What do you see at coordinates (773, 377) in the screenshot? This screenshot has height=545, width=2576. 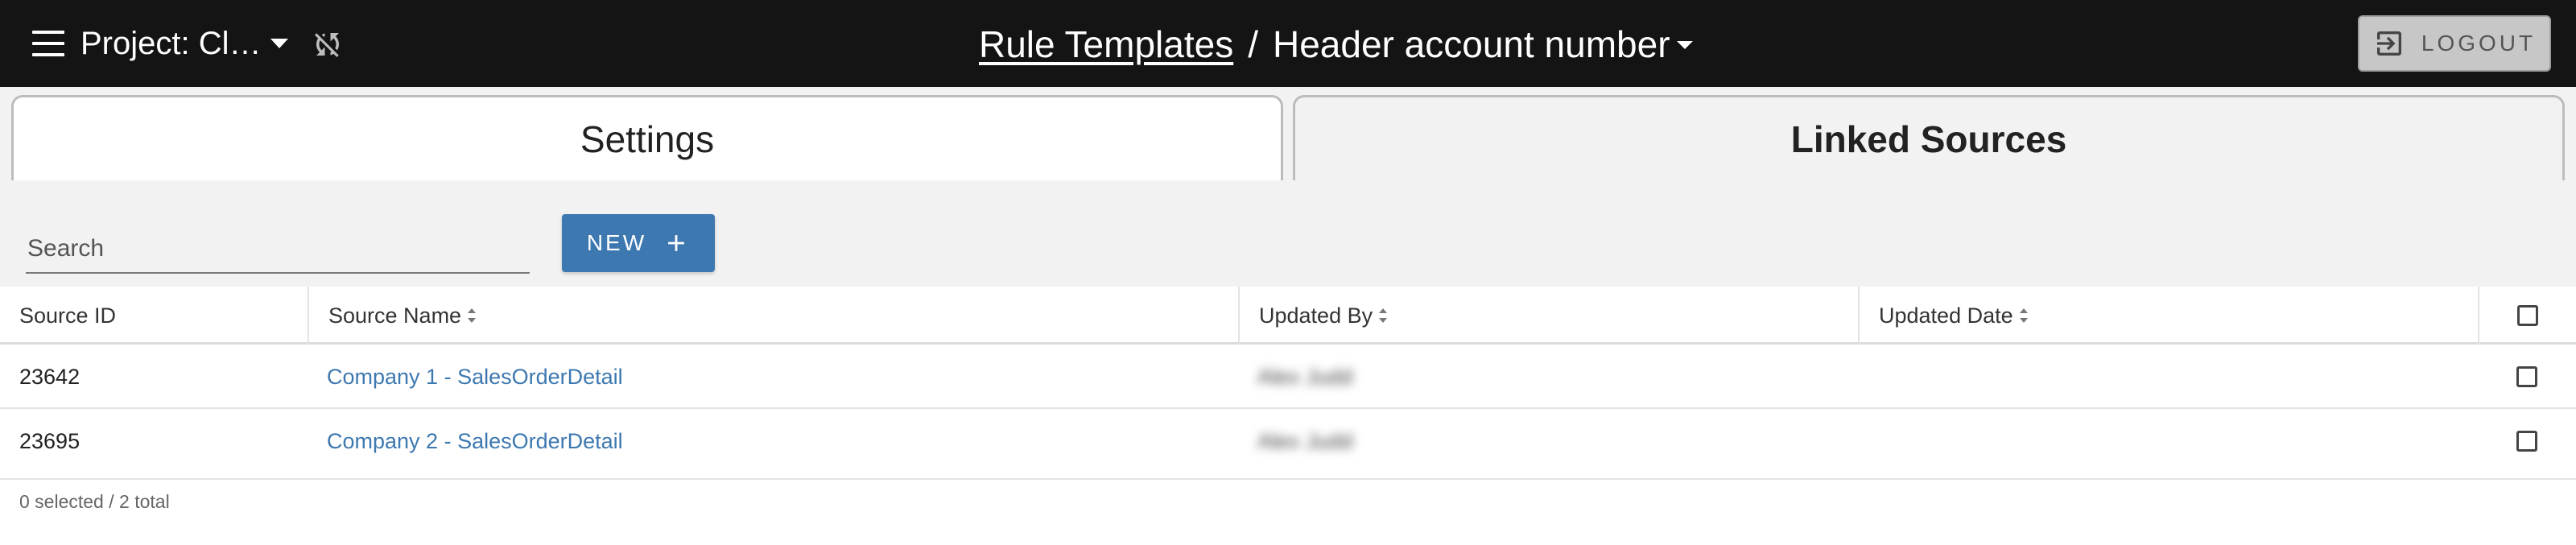 I see `source-name-cell: Company 1 - SalesOrderDetail` at bounding box center [773, 377].